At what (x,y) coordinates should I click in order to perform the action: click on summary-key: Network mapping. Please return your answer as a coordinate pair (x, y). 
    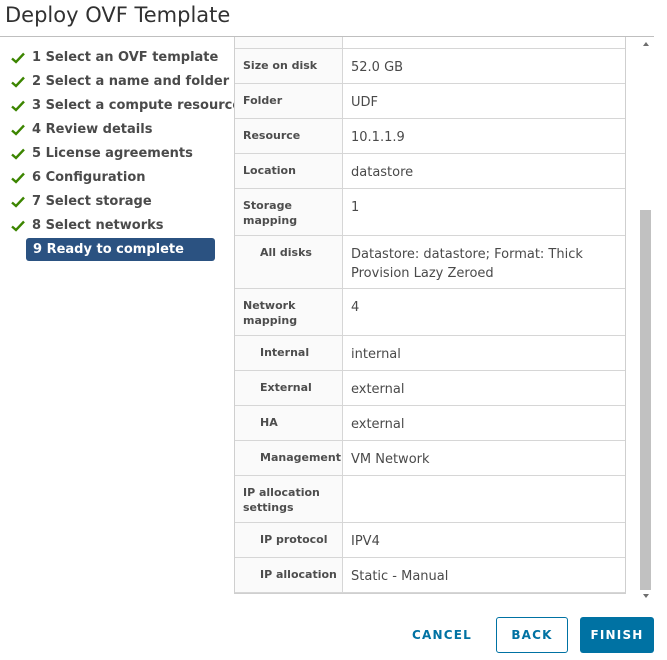
    Looking at the image, I should click on (270, 313).